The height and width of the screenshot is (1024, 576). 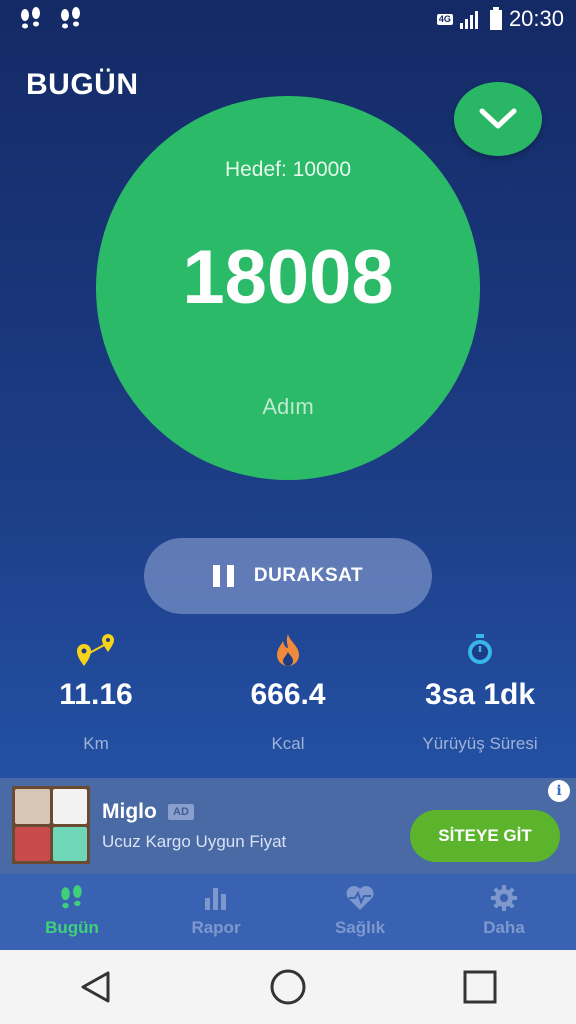 I want to click on pause-button: DURAKSAT, so click(x=288, y=576).